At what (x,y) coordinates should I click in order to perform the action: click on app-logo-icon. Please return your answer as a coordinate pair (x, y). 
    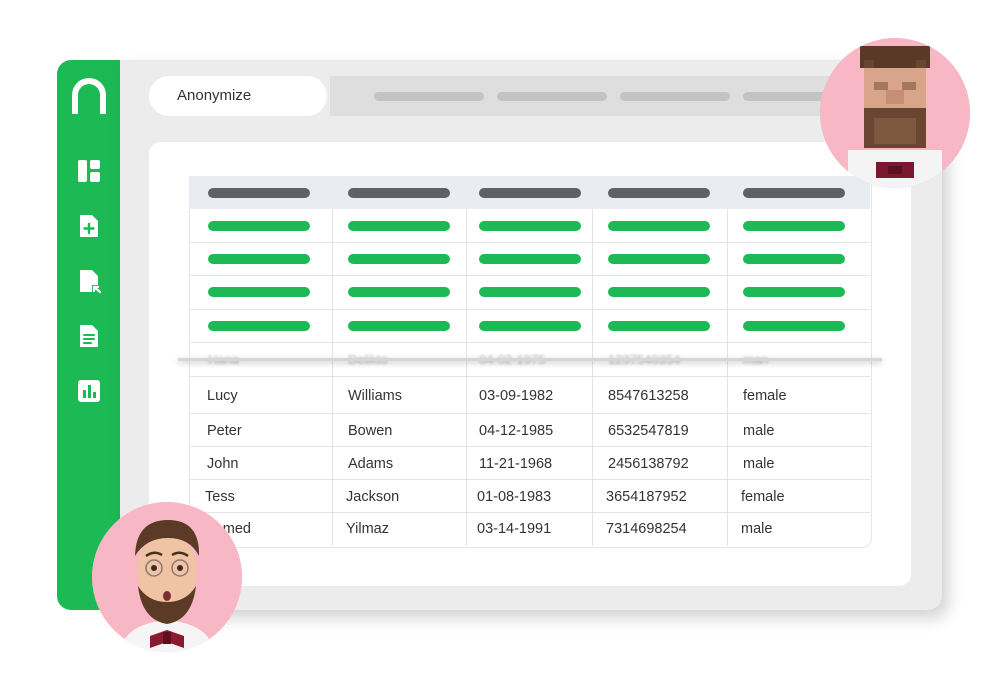
    Looking at the image, I should click on (89, 96).